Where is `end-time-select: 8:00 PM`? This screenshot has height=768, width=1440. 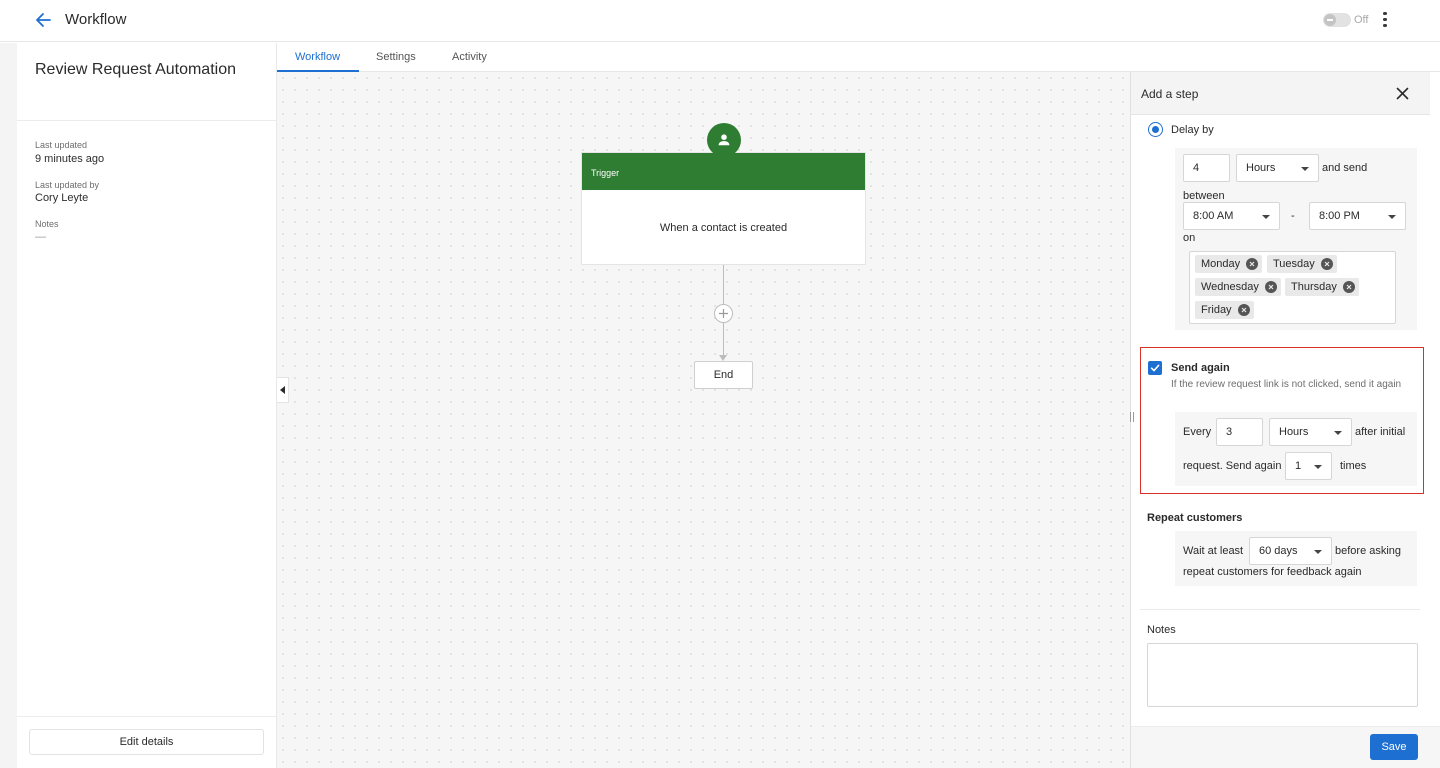
end-time-select: 8:00 PM is located at coordinates (1357, 216).